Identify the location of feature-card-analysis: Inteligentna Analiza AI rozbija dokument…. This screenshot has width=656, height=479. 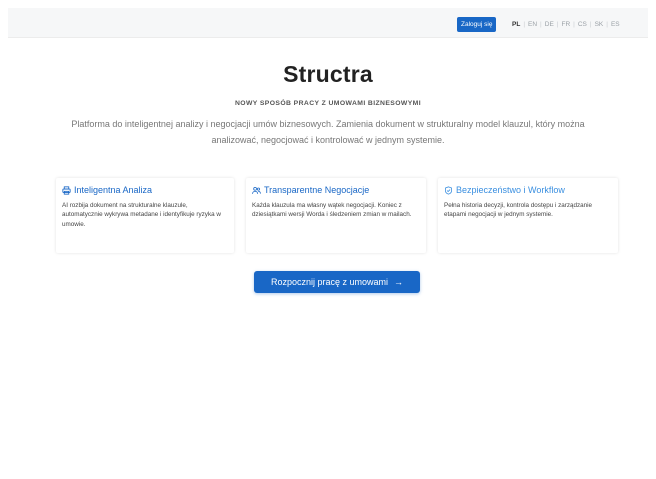
(145, 215).